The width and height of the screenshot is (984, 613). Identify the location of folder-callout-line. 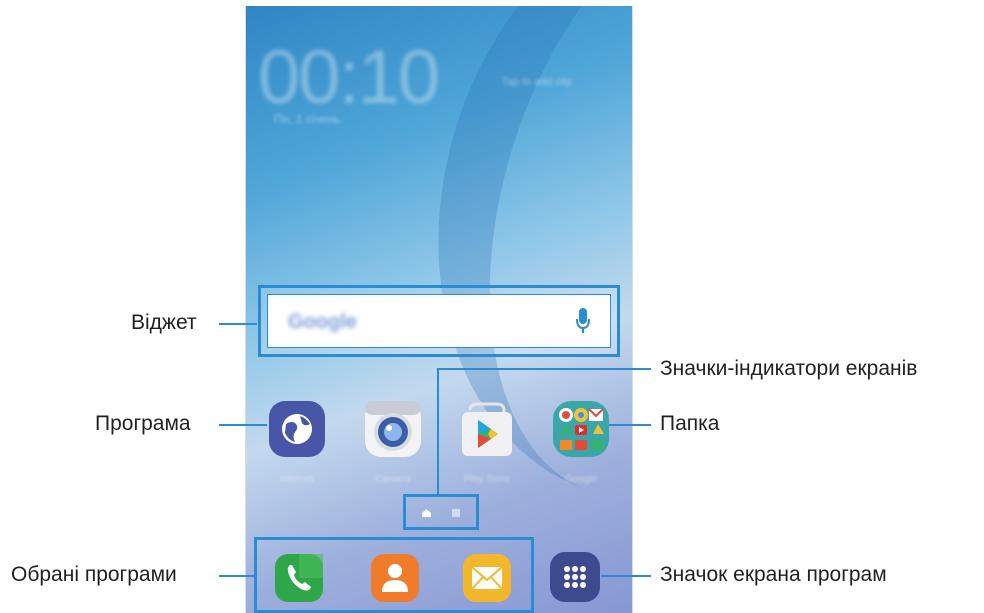
(630, 425).